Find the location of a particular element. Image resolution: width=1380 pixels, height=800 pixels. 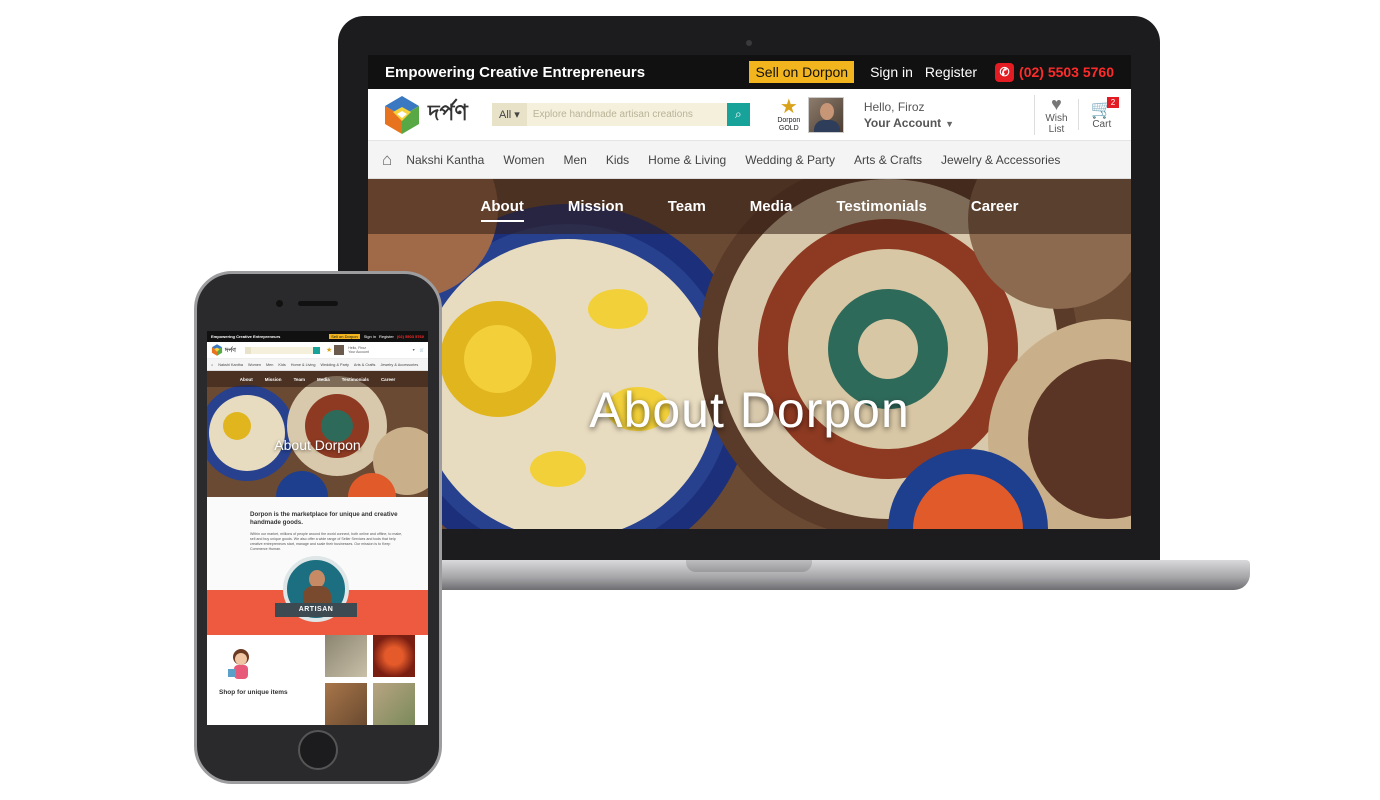

shop-section: Shop for unique items is located at coordinates (317, 680).